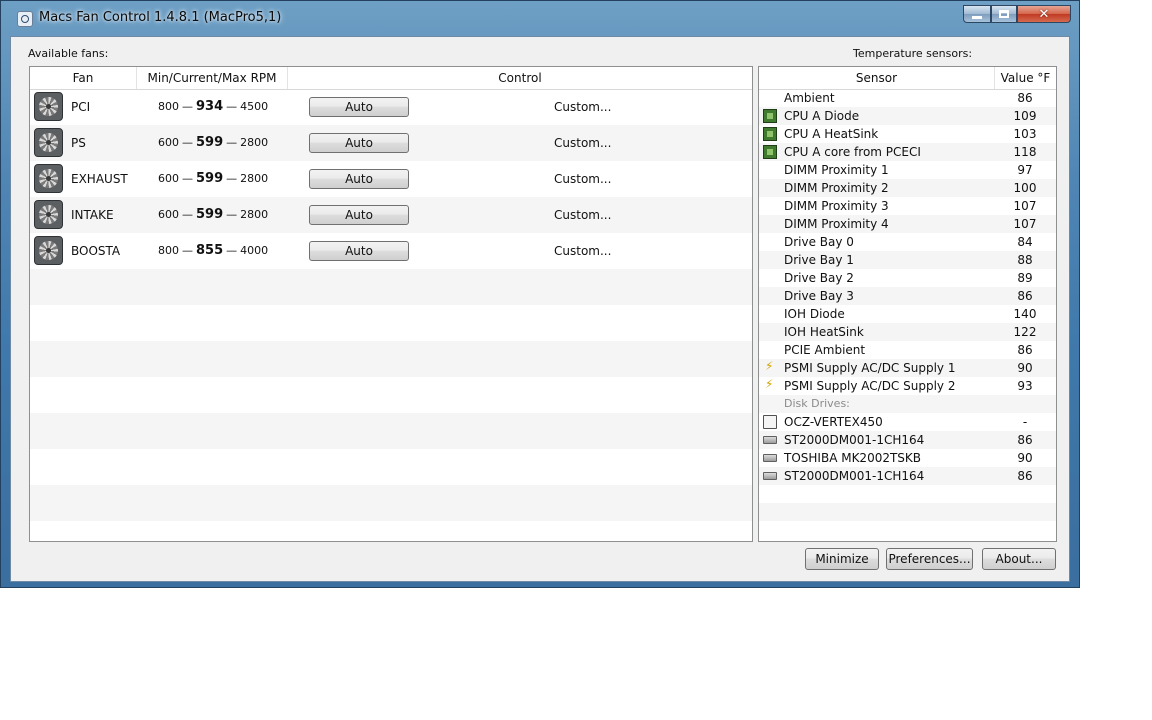 This screenshot has width=1152, height=720. What do you see at coordinates (824, 332) in the screenshot?
I see `sensor-name: IOH HeatSink` at bounding box center [824, 332].